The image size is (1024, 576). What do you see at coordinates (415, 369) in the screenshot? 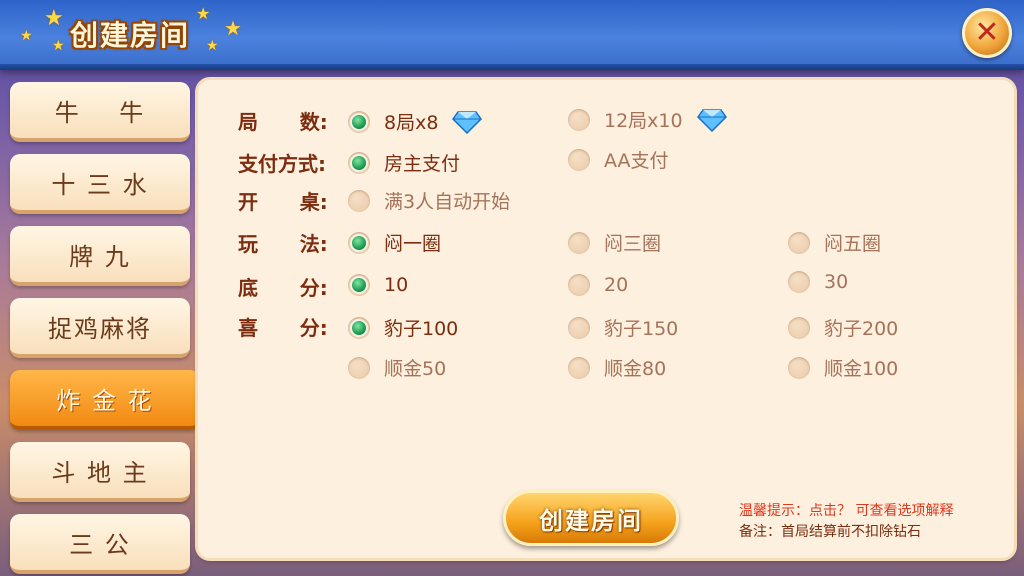
I see `option-label: 顺金50` at bounding box center [415, 369].